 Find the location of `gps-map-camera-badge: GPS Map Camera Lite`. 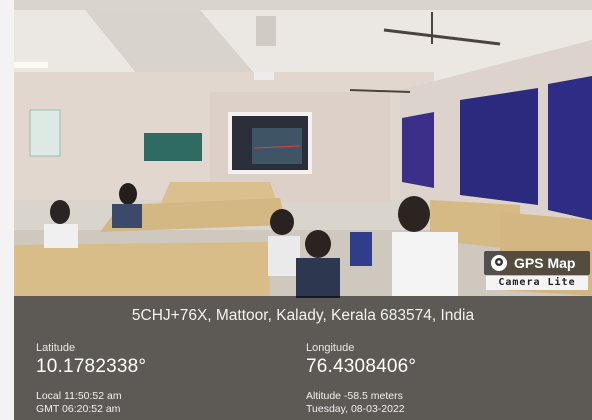

gps-map-camera-badge: GPS Map Camera Lite is located at coordinates (537, 271).